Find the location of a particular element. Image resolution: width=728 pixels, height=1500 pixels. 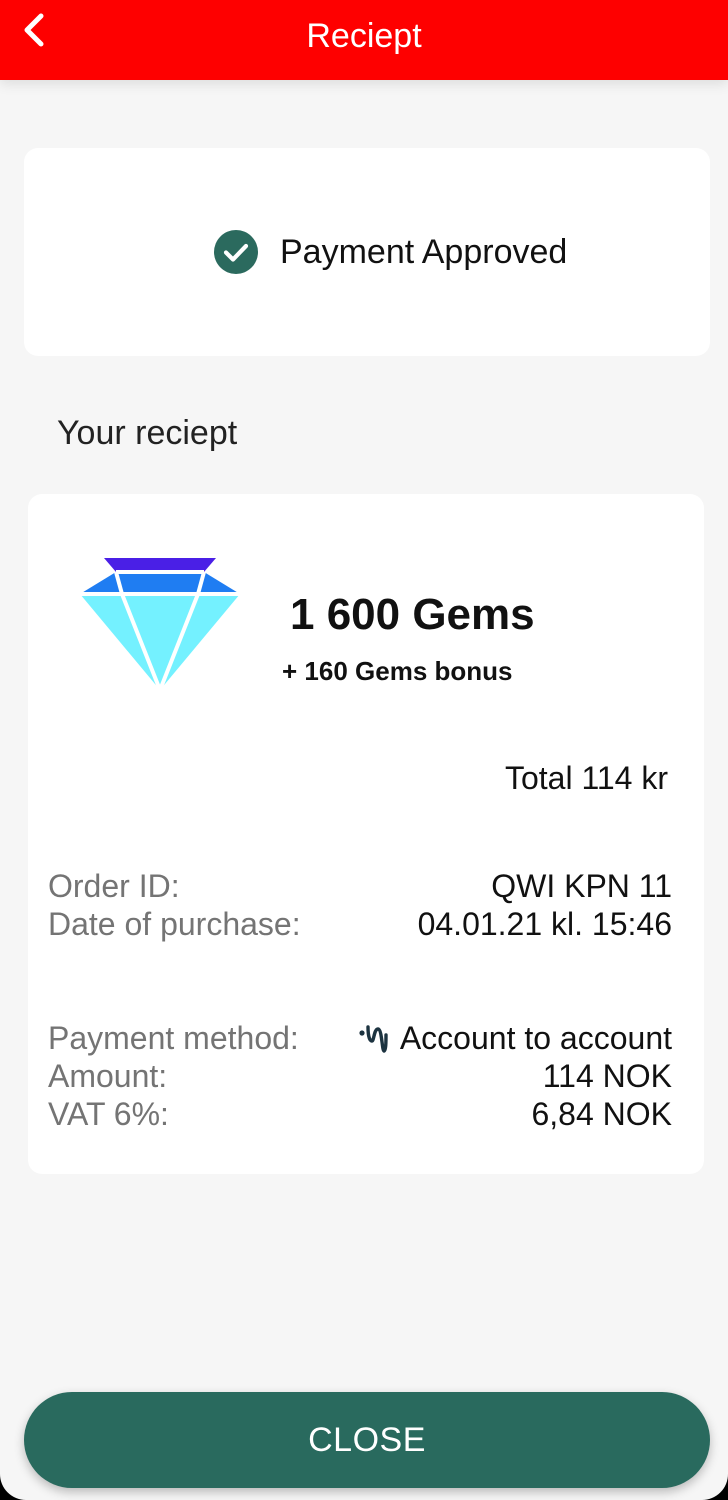

transfer-icon is located at coordinates (373, 1038).